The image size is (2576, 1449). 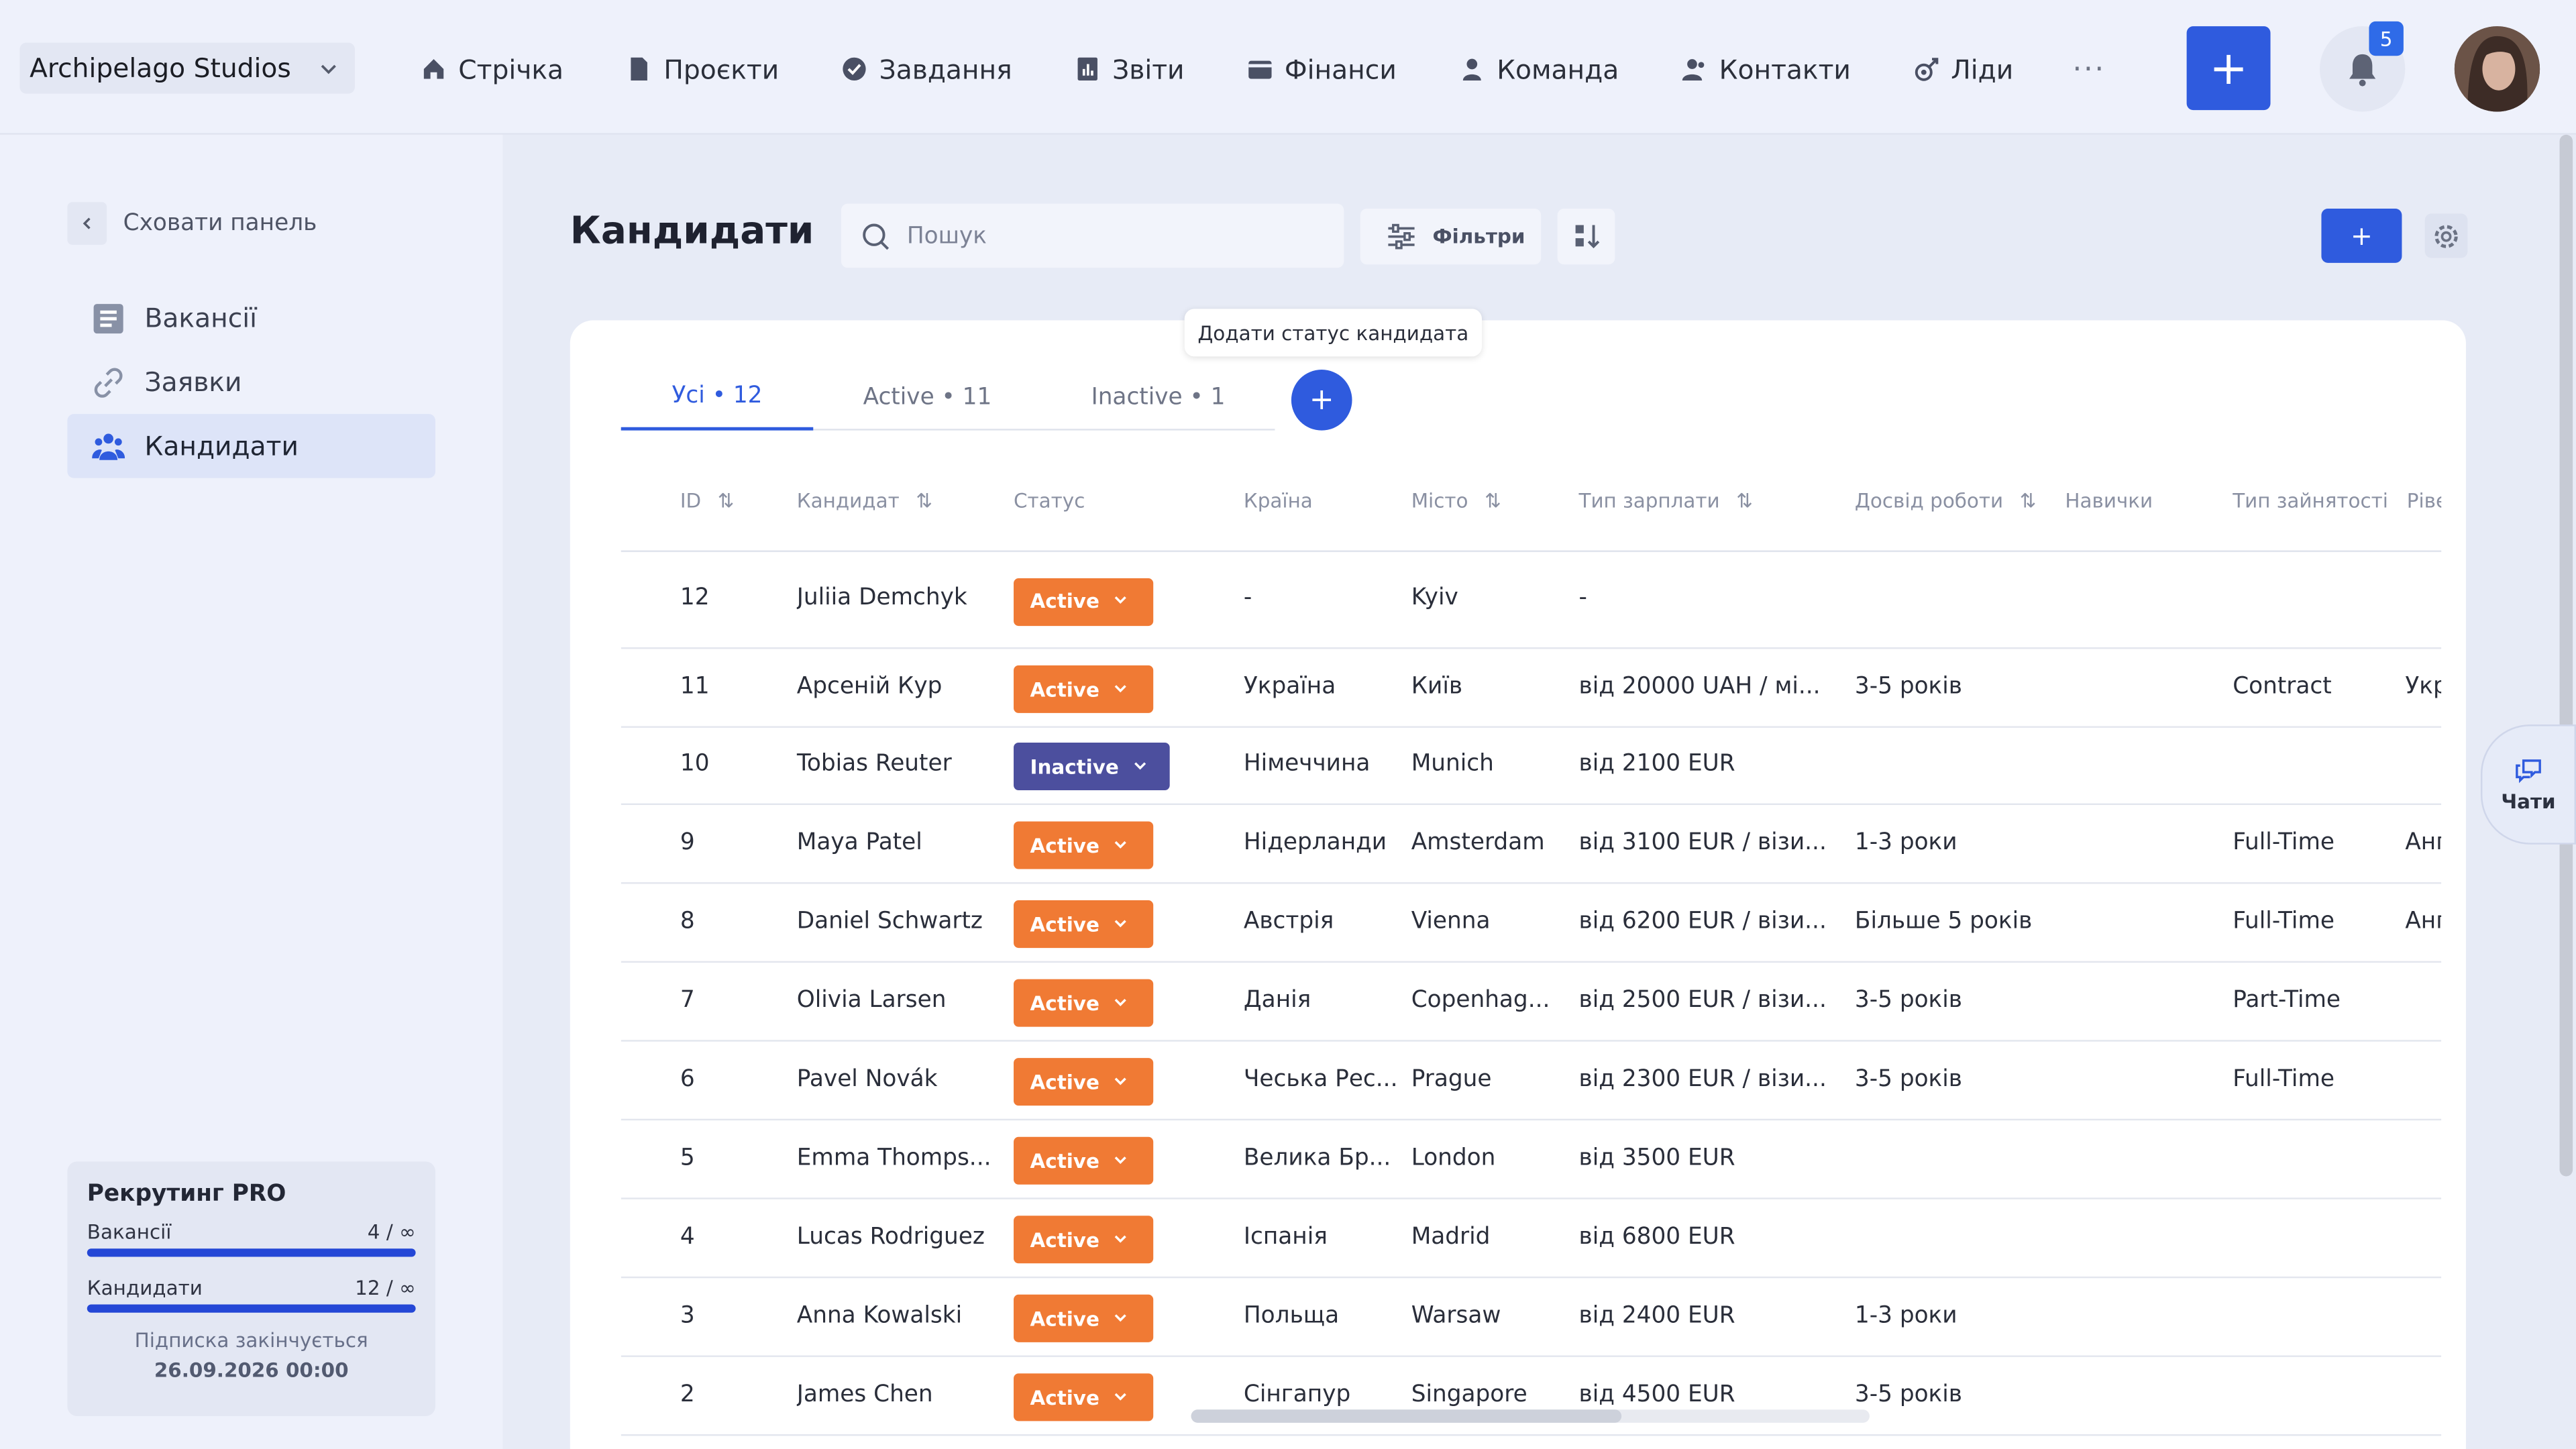 What do you see at coordinates (687, 921) in the screenshot?
I see `cell-id-text: 8` at bounding box center [687, 921].